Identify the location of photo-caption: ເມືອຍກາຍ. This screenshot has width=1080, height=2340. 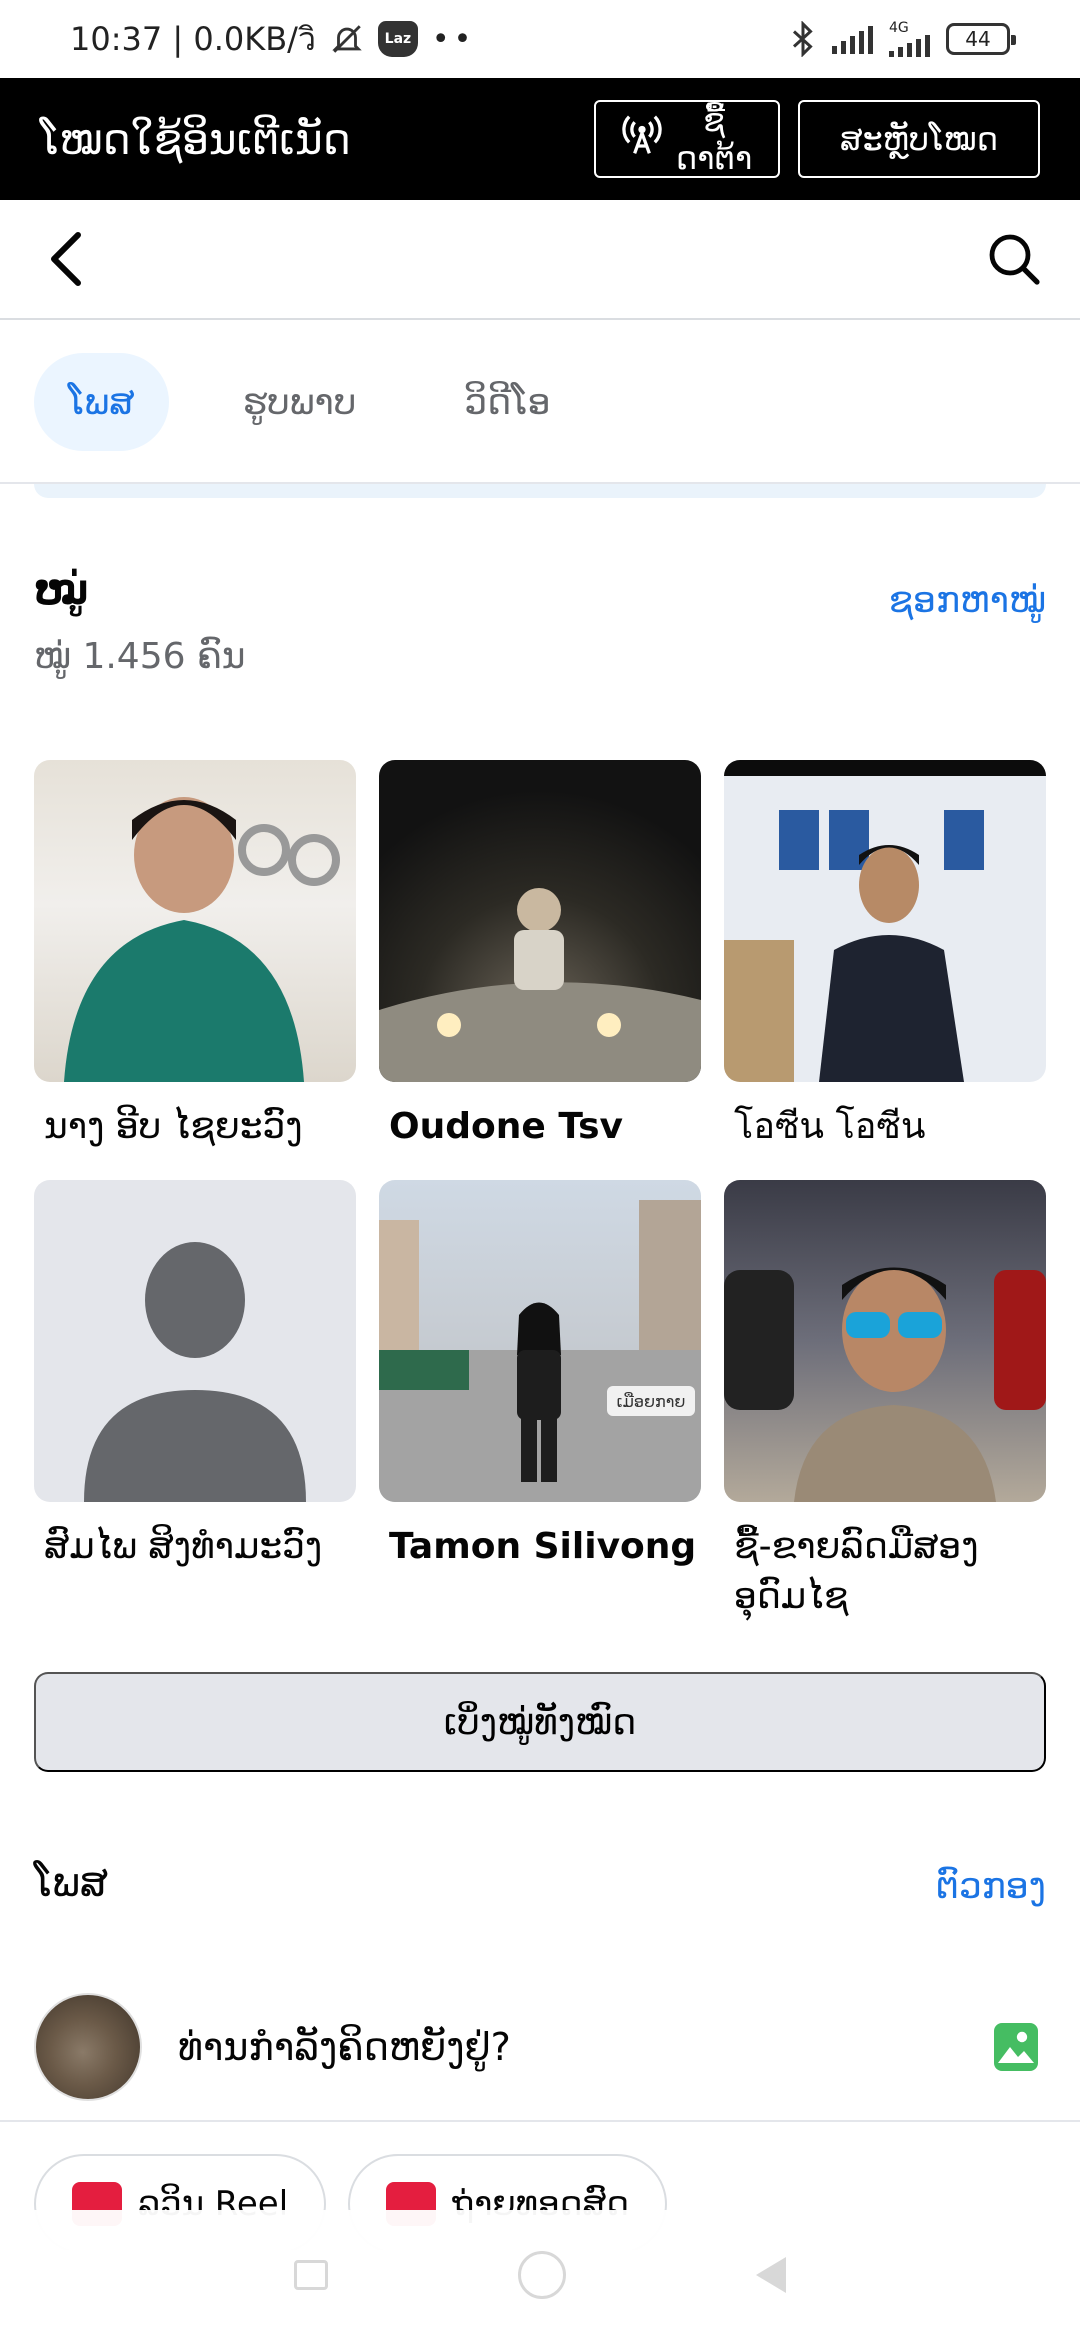
(651, 1401).